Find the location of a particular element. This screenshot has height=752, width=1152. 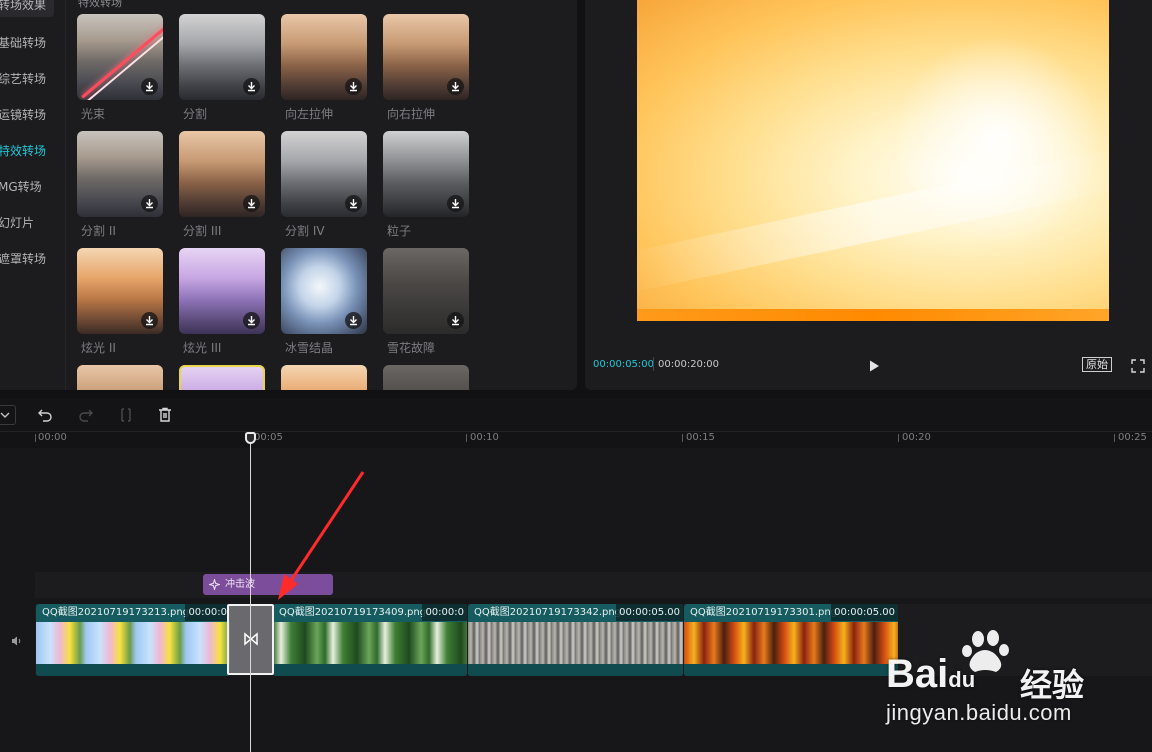

trash-icon is located at coordinates (165, 414).